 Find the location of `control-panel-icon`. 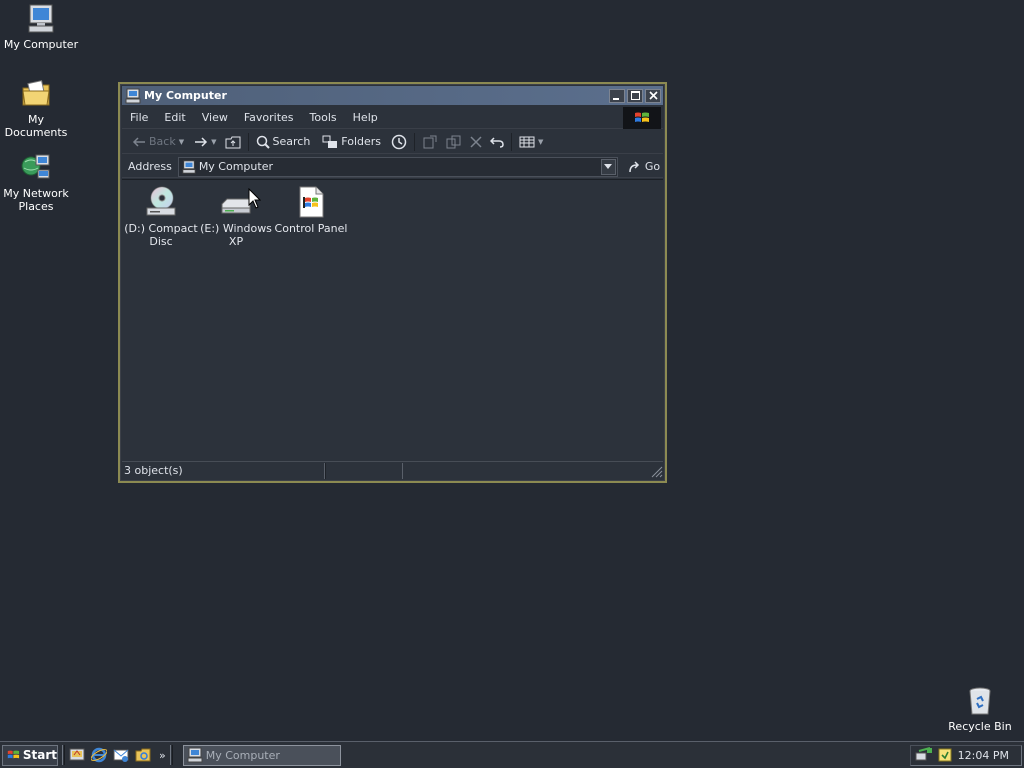

control-panel-icon is located at coordinates (311, 202).